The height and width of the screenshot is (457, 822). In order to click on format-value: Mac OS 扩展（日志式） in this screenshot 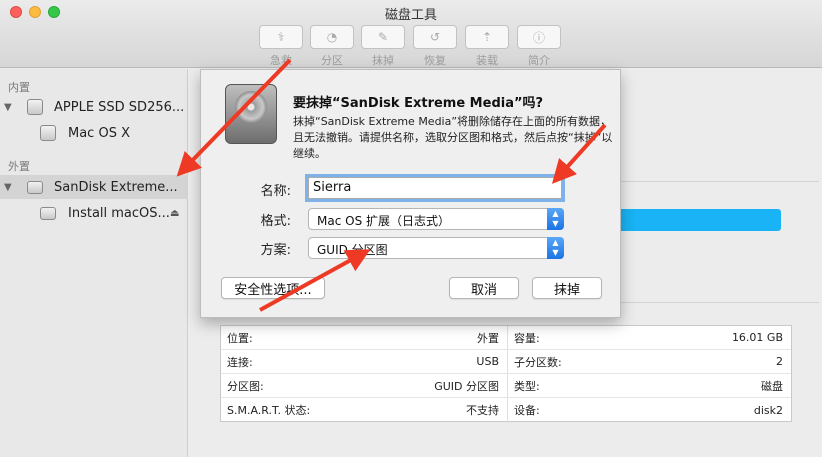, I will do `click(383, 221)`.